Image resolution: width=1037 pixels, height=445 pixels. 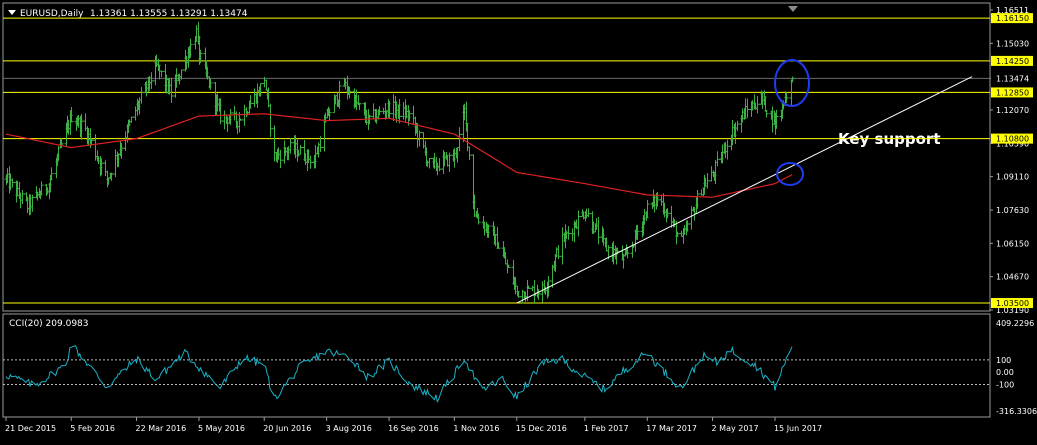 I want to click on x-axis-tick-label: 20 Jun 2016, so click(x=287, y=428).